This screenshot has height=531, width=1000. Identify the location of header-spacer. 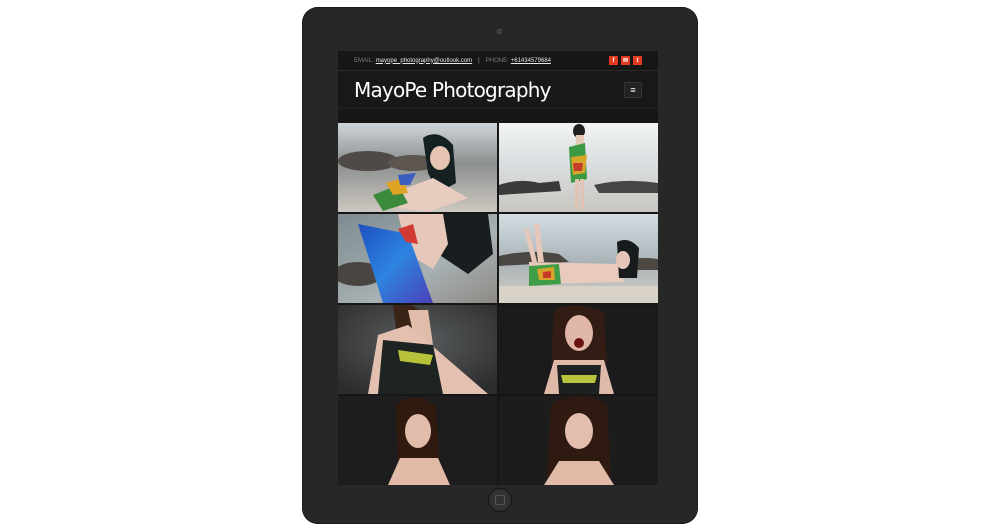
(498, 116).